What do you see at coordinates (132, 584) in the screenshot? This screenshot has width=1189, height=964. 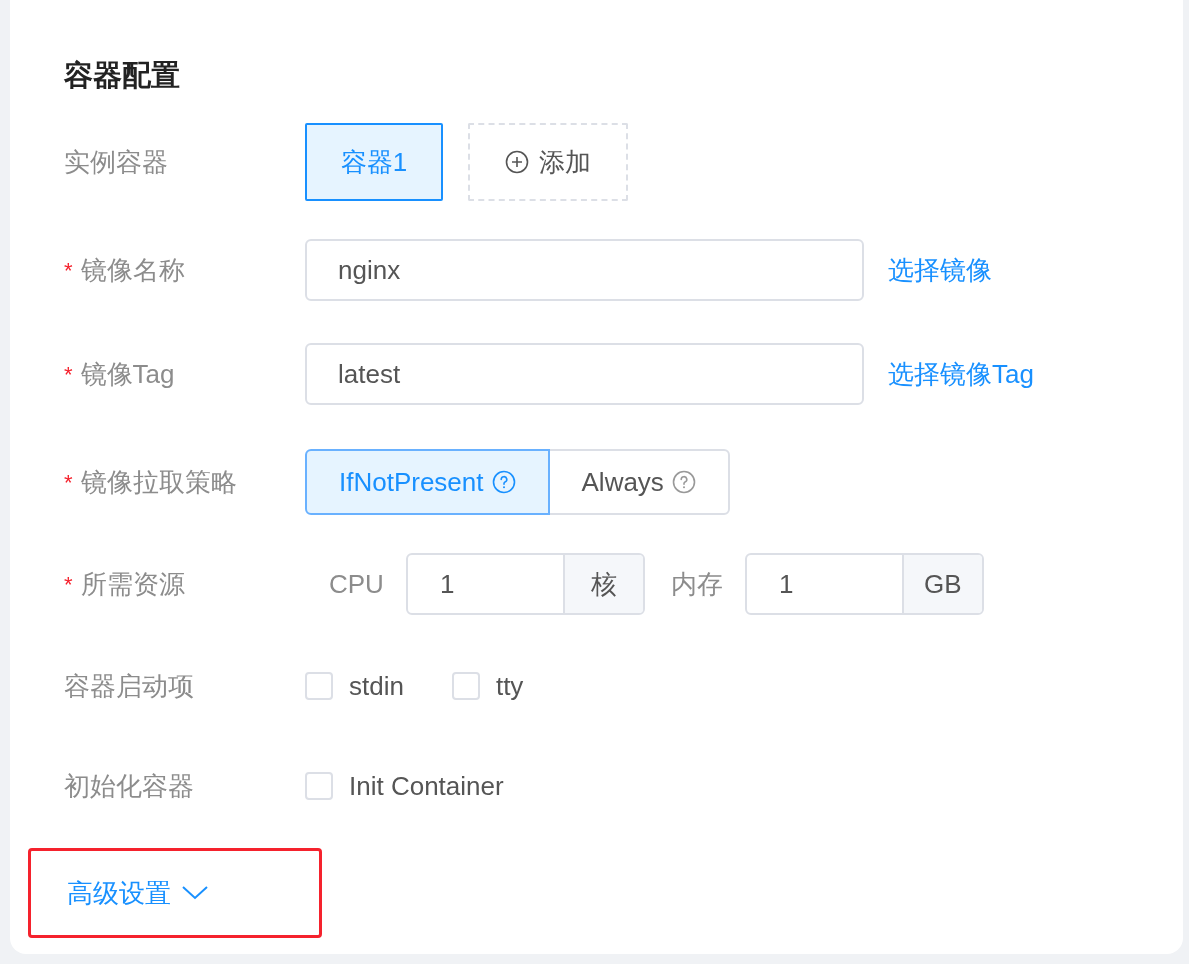 I see `field-label: 所需资源` at bounding box center [132, 584].